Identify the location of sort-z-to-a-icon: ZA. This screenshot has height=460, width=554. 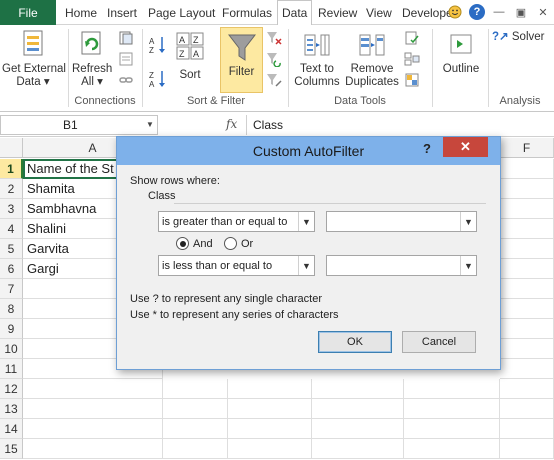
(158, 79).